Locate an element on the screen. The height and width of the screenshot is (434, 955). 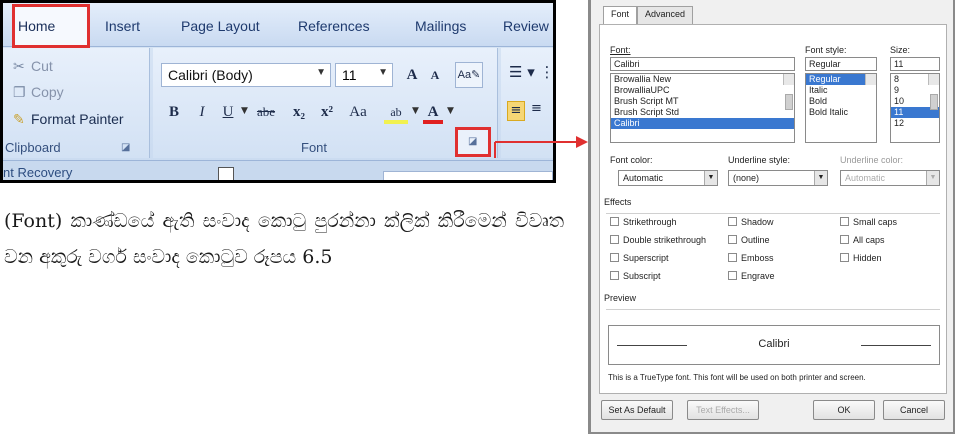
format-painter-button: ✎ Format Painter is located at coordinates (68, 119).